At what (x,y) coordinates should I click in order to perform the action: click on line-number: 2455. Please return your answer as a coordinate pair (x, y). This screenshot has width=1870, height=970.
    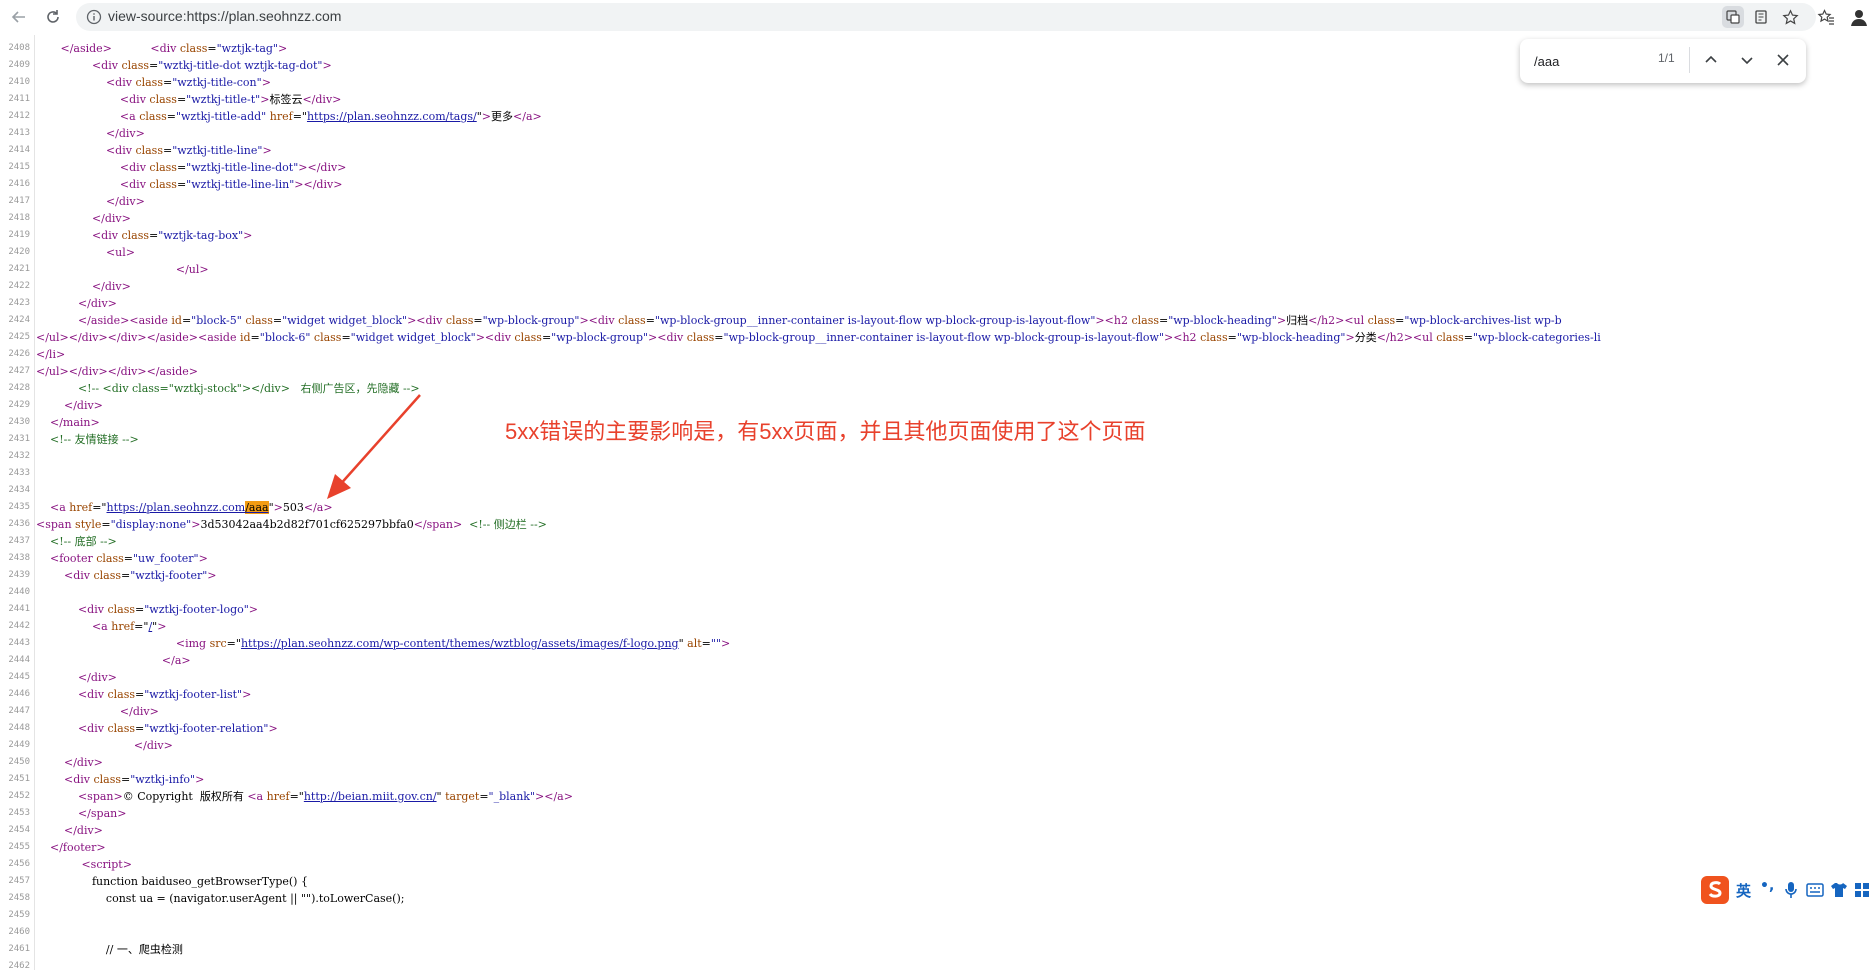
    Looking at the image, I should click on (19, 847).